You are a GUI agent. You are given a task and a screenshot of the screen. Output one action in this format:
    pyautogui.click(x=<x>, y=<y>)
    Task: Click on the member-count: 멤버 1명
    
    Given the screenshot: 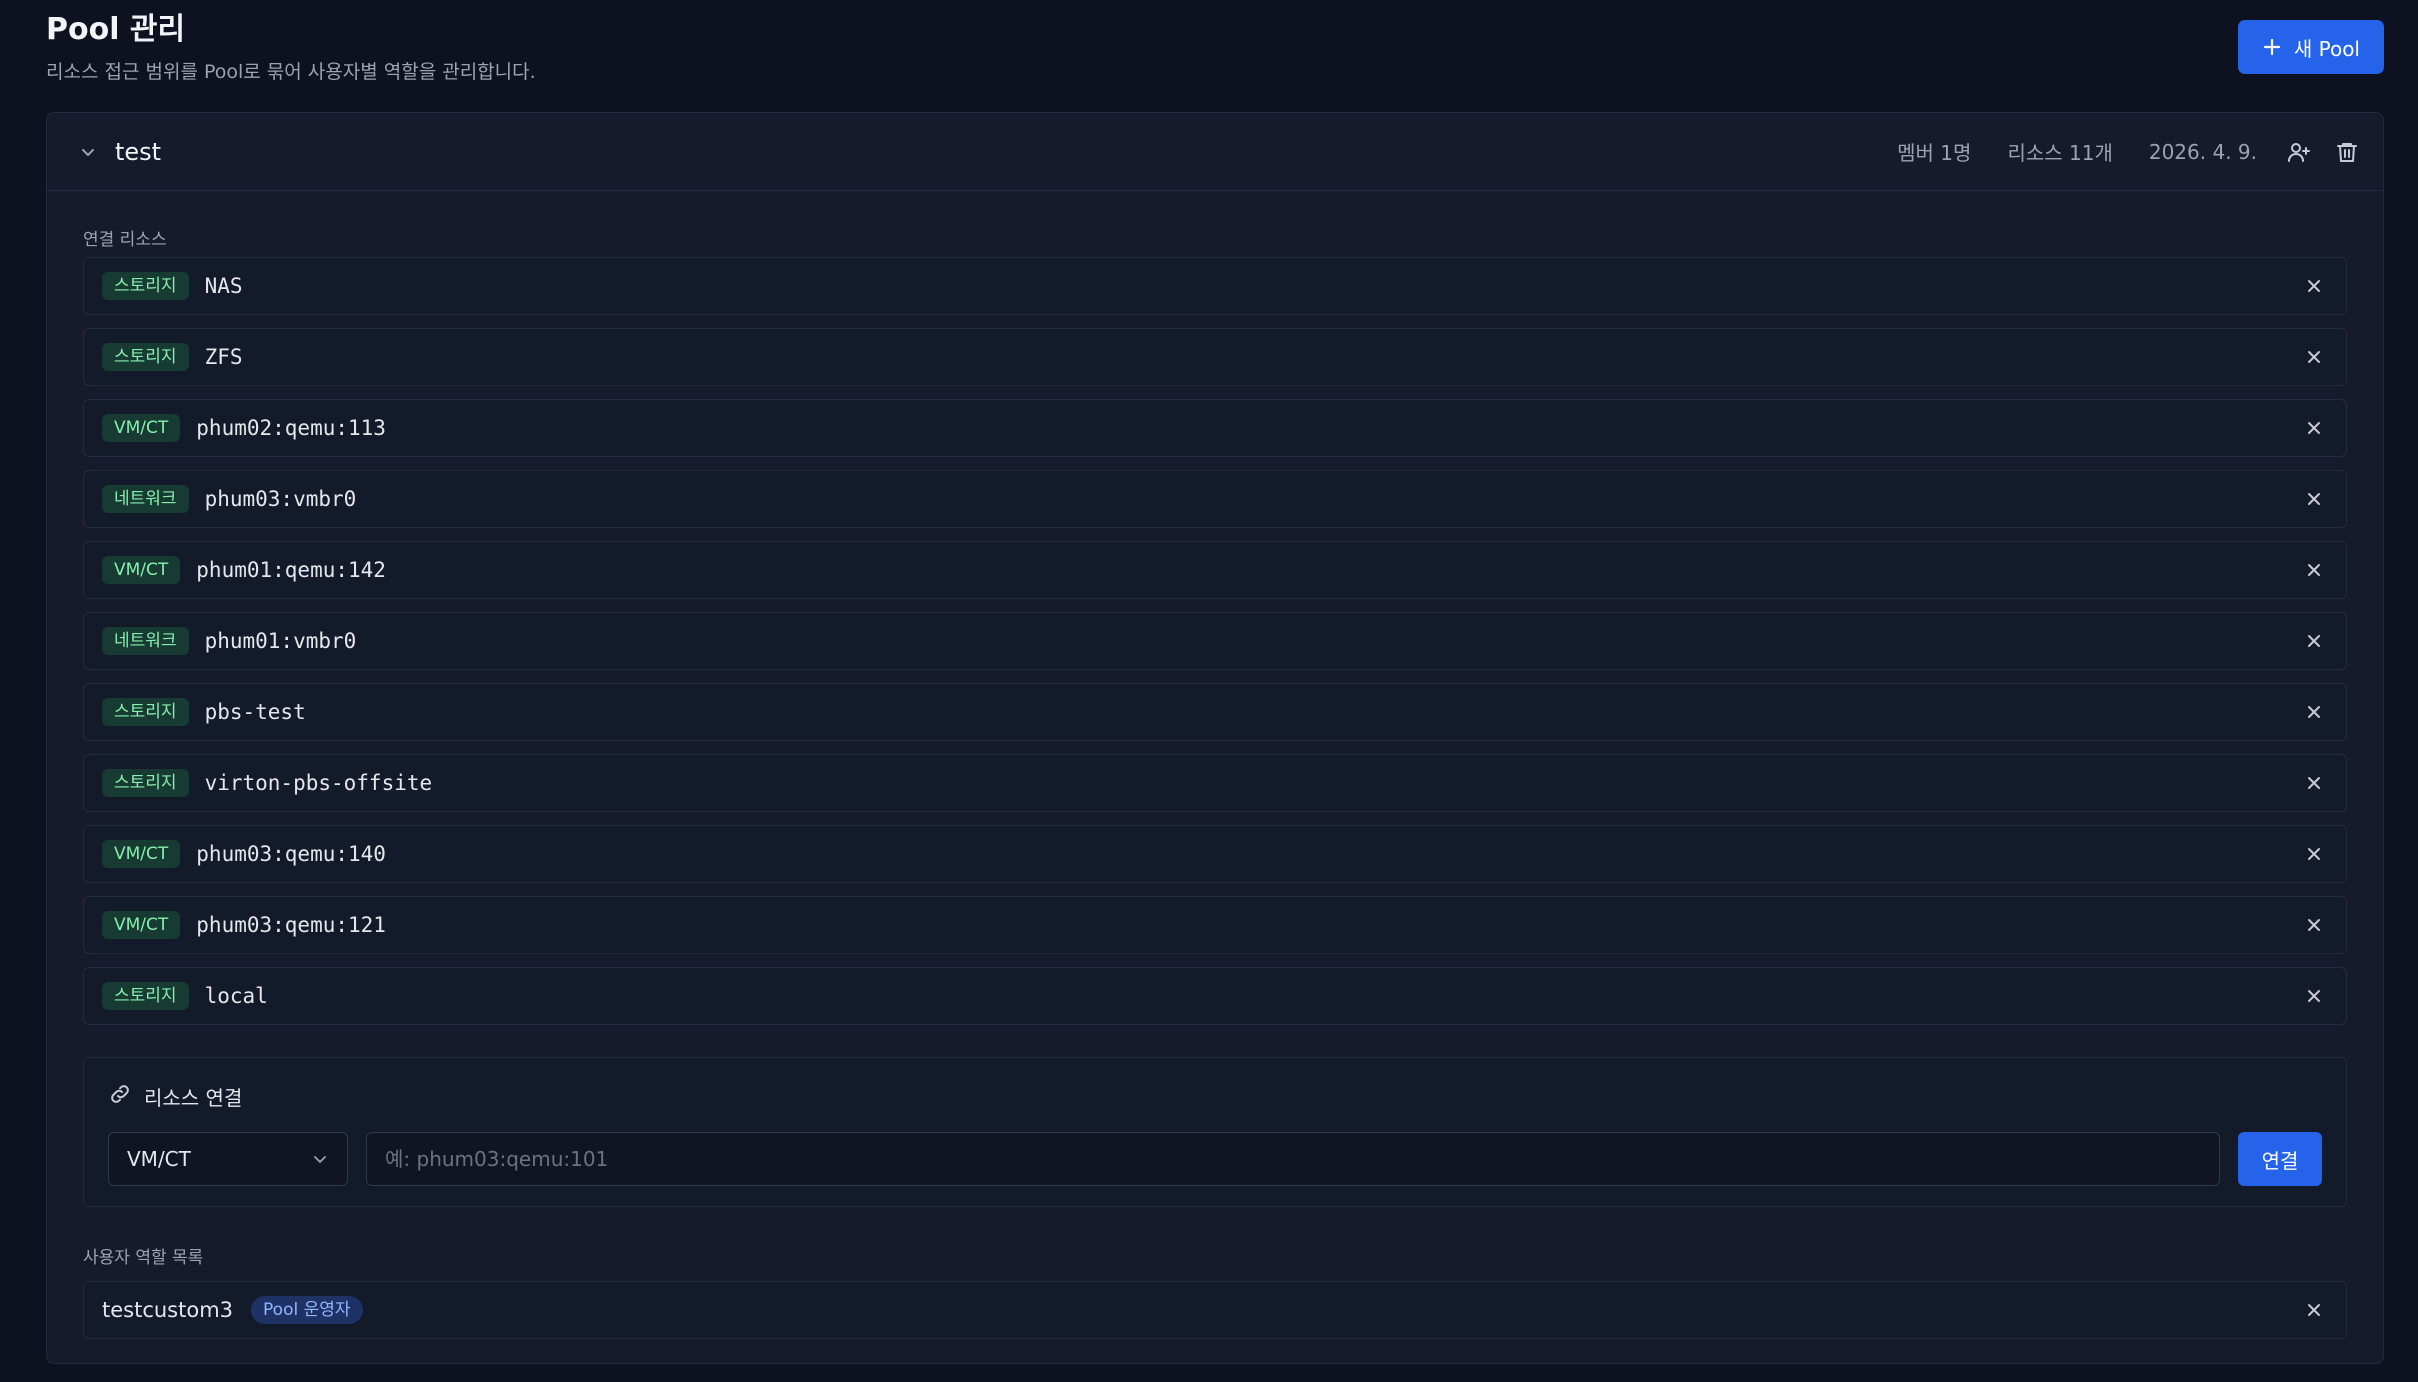 What is the action you would take?
    pyautogui.click(x=1934, y=153)
    